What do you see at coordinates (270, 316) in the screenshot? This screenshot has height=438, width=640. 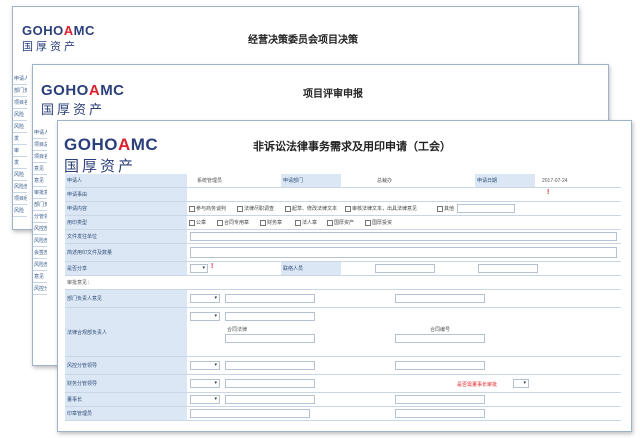 I see `legal-input` at bounding box center [270, 316].